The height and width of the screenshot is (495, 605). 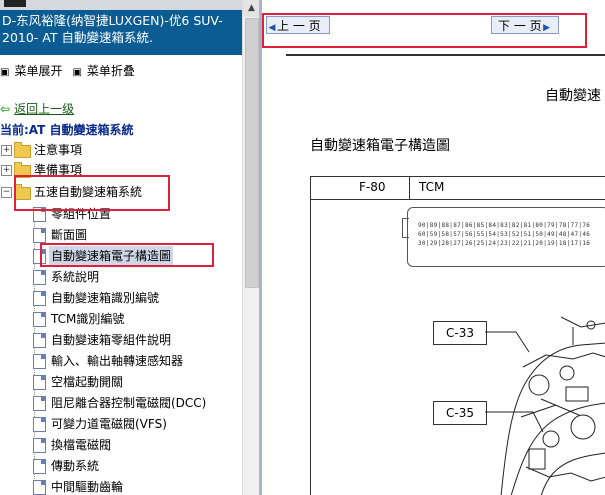 I want to click on menu-collapse-button: 菜单折叠, so click(x=111, y=70).